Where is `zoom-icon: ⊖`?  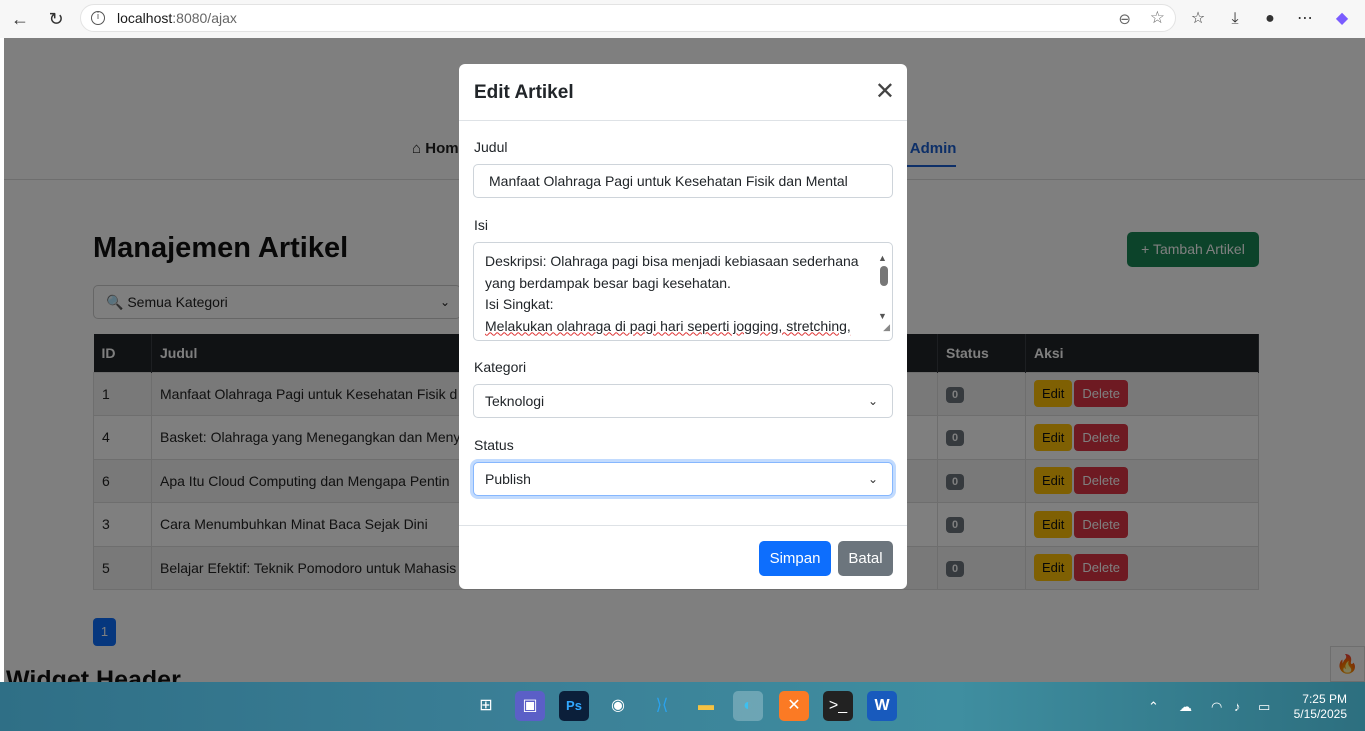
zoom-icon: ⊖ is located at coordinates (1124, 19).